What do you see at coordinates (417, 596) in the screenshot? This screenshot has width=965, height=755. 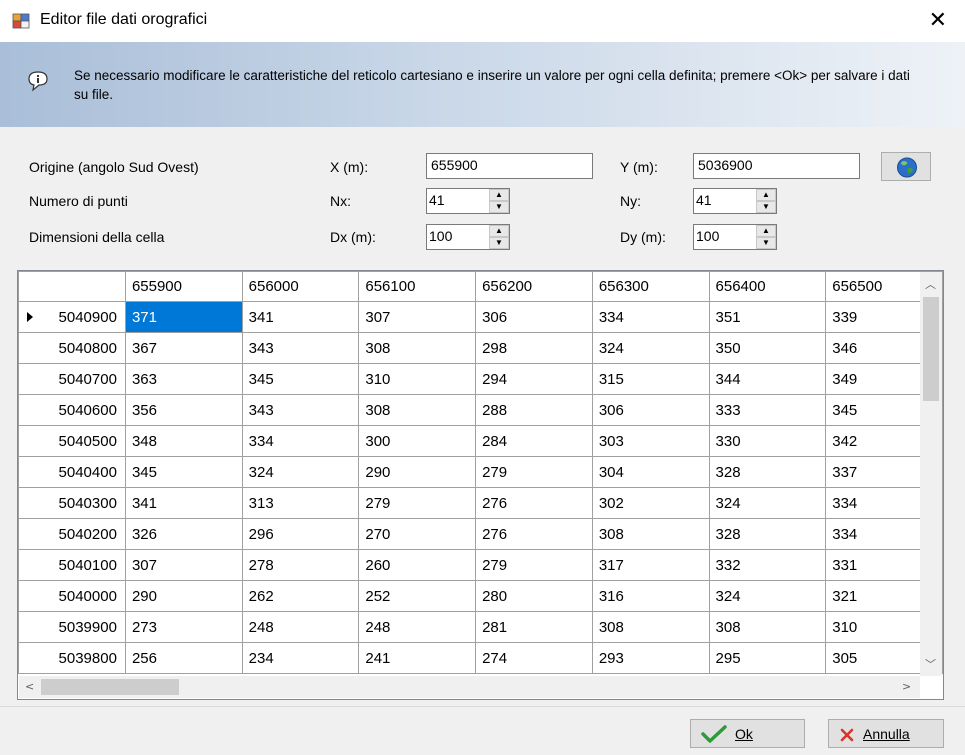 I see `grid-cell: 252` at bounding box center [417, 596].